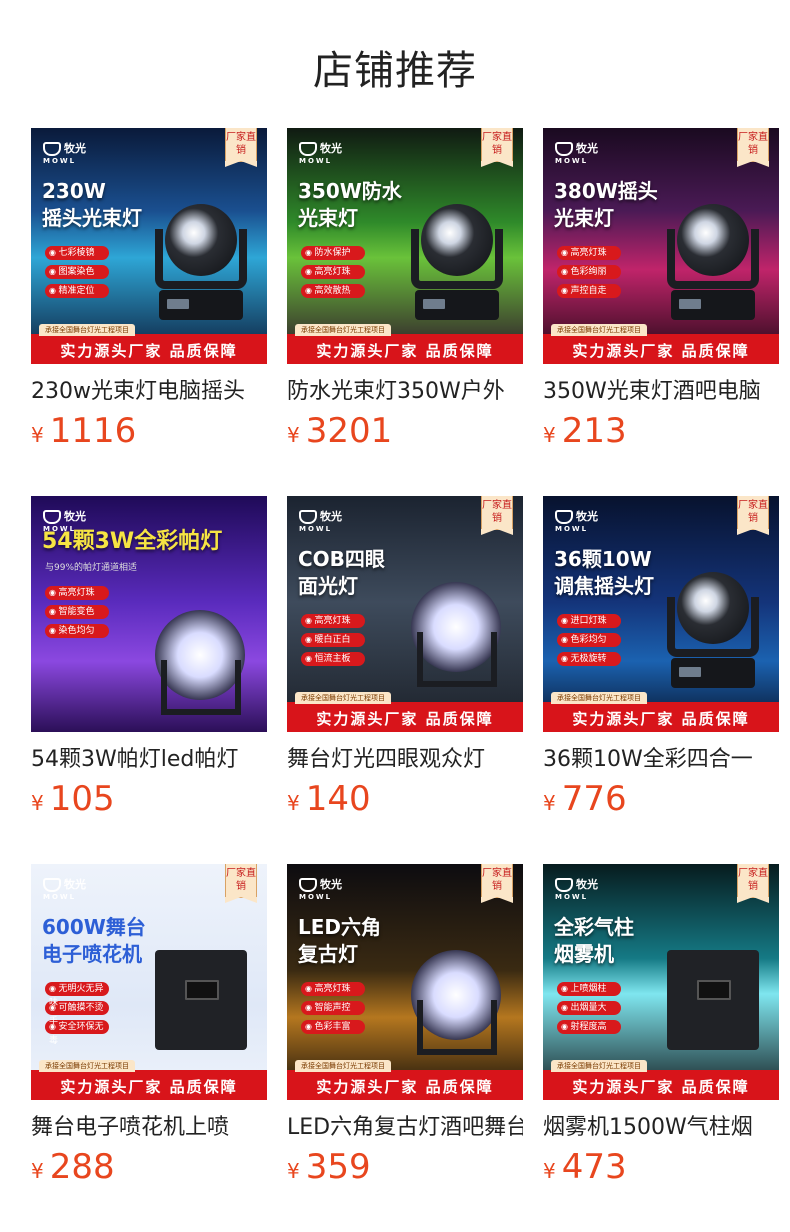 The height and width of the screenshot is (1232, 790). I want to click on product-price: ¥359, so click(405, 1170).